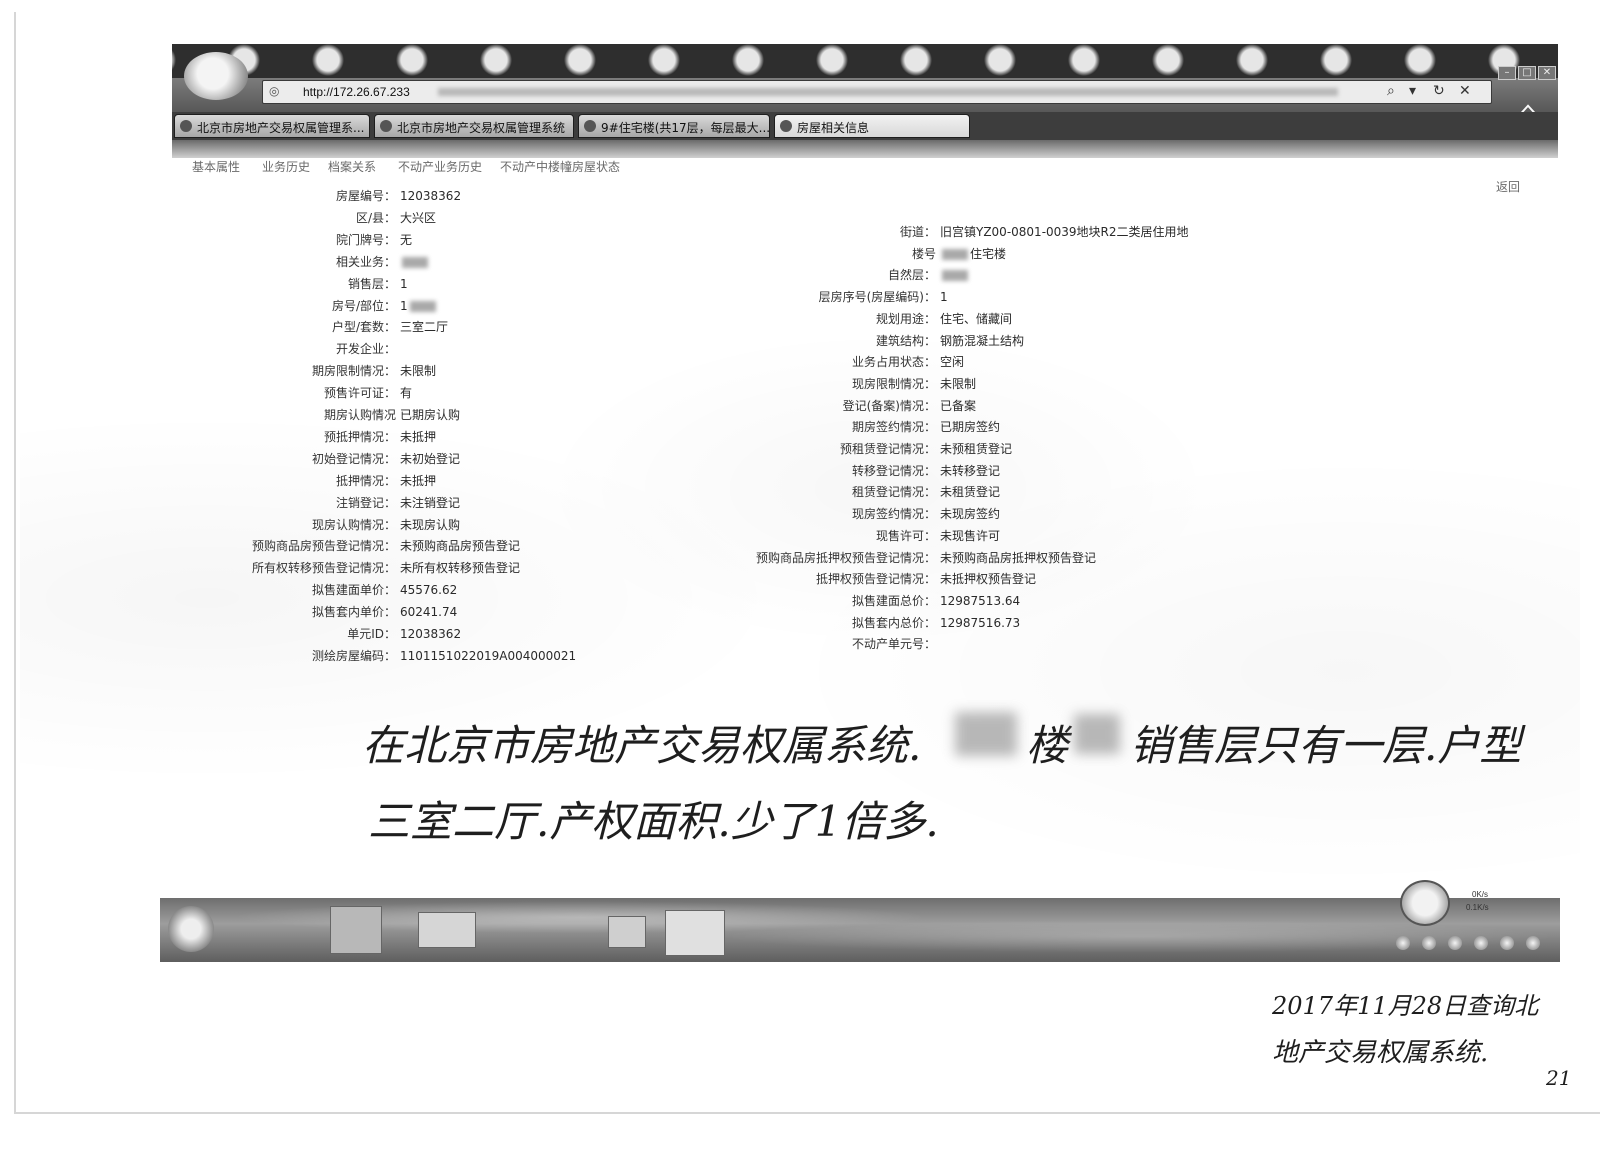 The height and width of the screenshot is (1160, 1600). Describe the element at coordinates (988, 253) in the screenshot. I see `field-value-text: 住宅楼` at that location.